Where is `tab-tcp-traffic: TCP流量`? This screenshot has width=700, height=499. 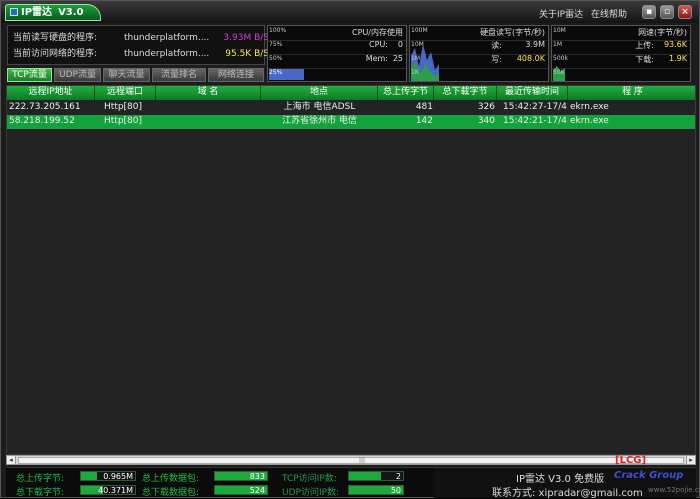 tab-tcp-traffic: TCP流量 is located at coordinates (29, 75).